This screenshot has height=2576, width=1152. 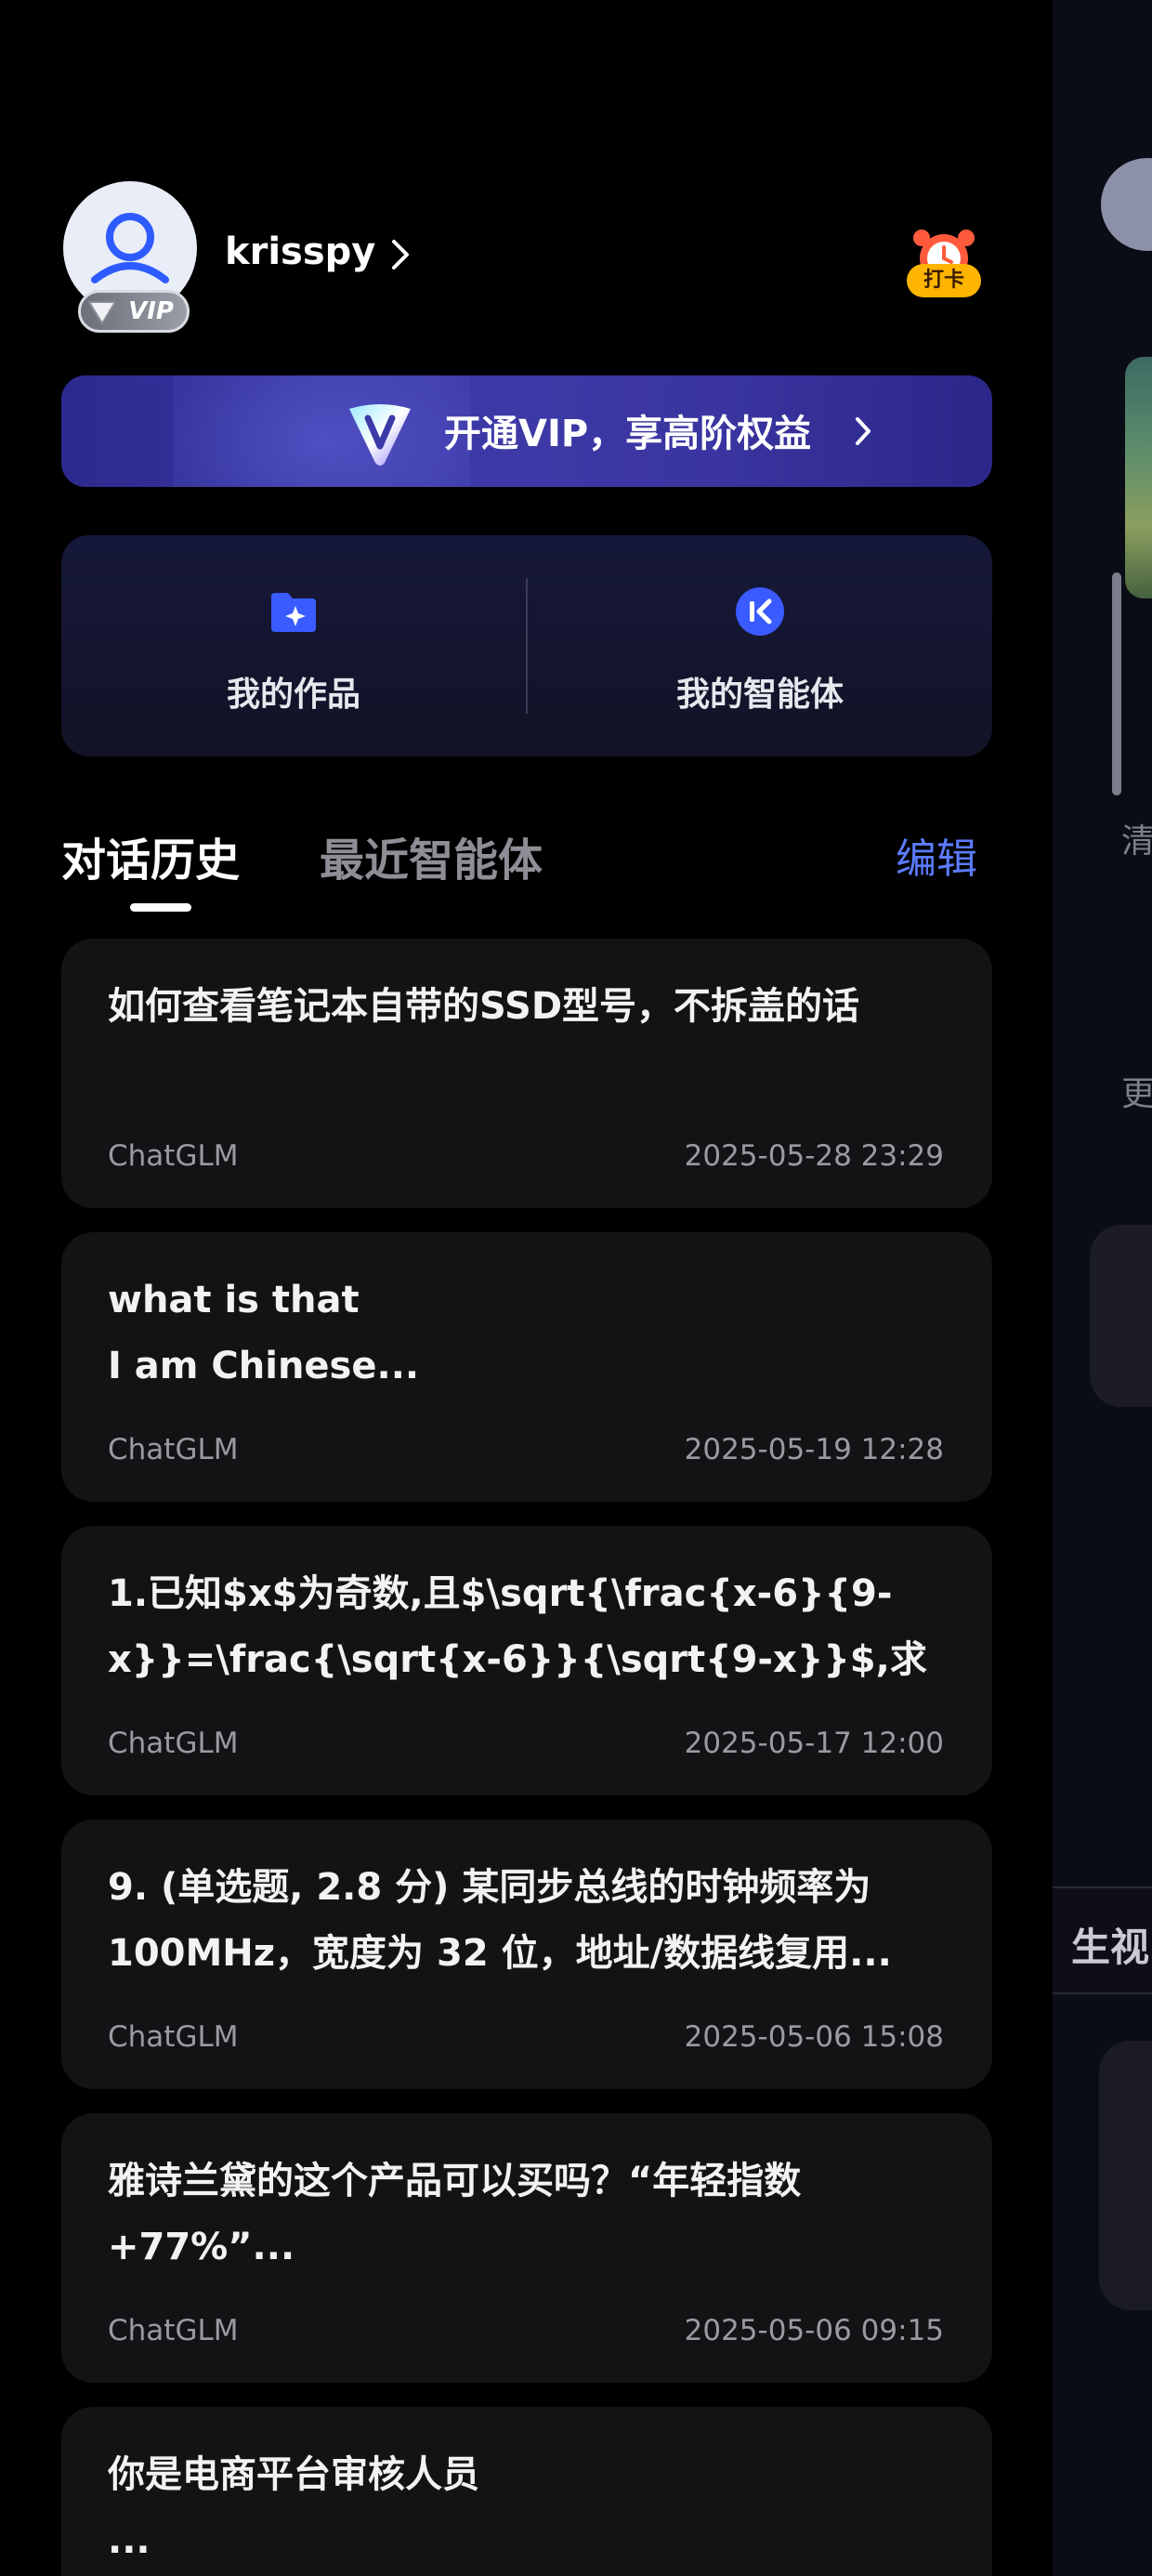 I want to click on folder-sparkle-icon, so click(x=293, y=612).